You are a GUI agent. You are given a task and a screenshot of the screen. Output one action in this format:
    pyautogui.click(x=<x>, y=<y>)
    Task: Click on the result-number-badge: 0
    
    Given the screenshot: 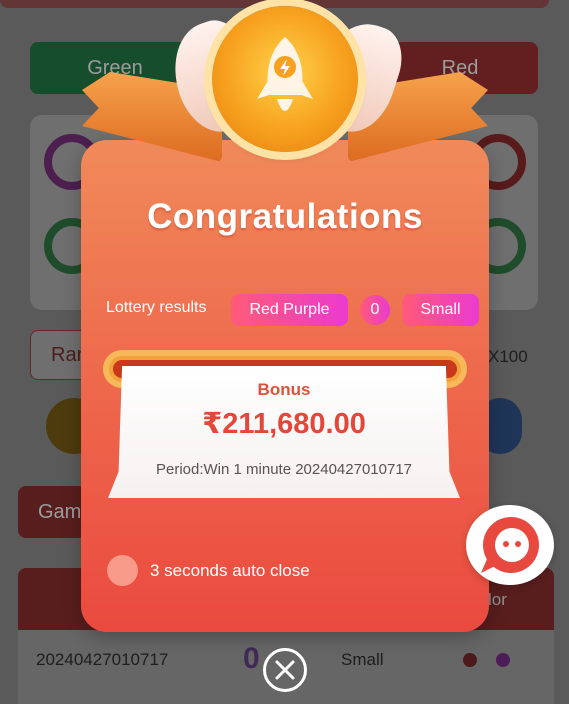 What is the action you would take?
    pyautogui.click(x=375, y=310)
    